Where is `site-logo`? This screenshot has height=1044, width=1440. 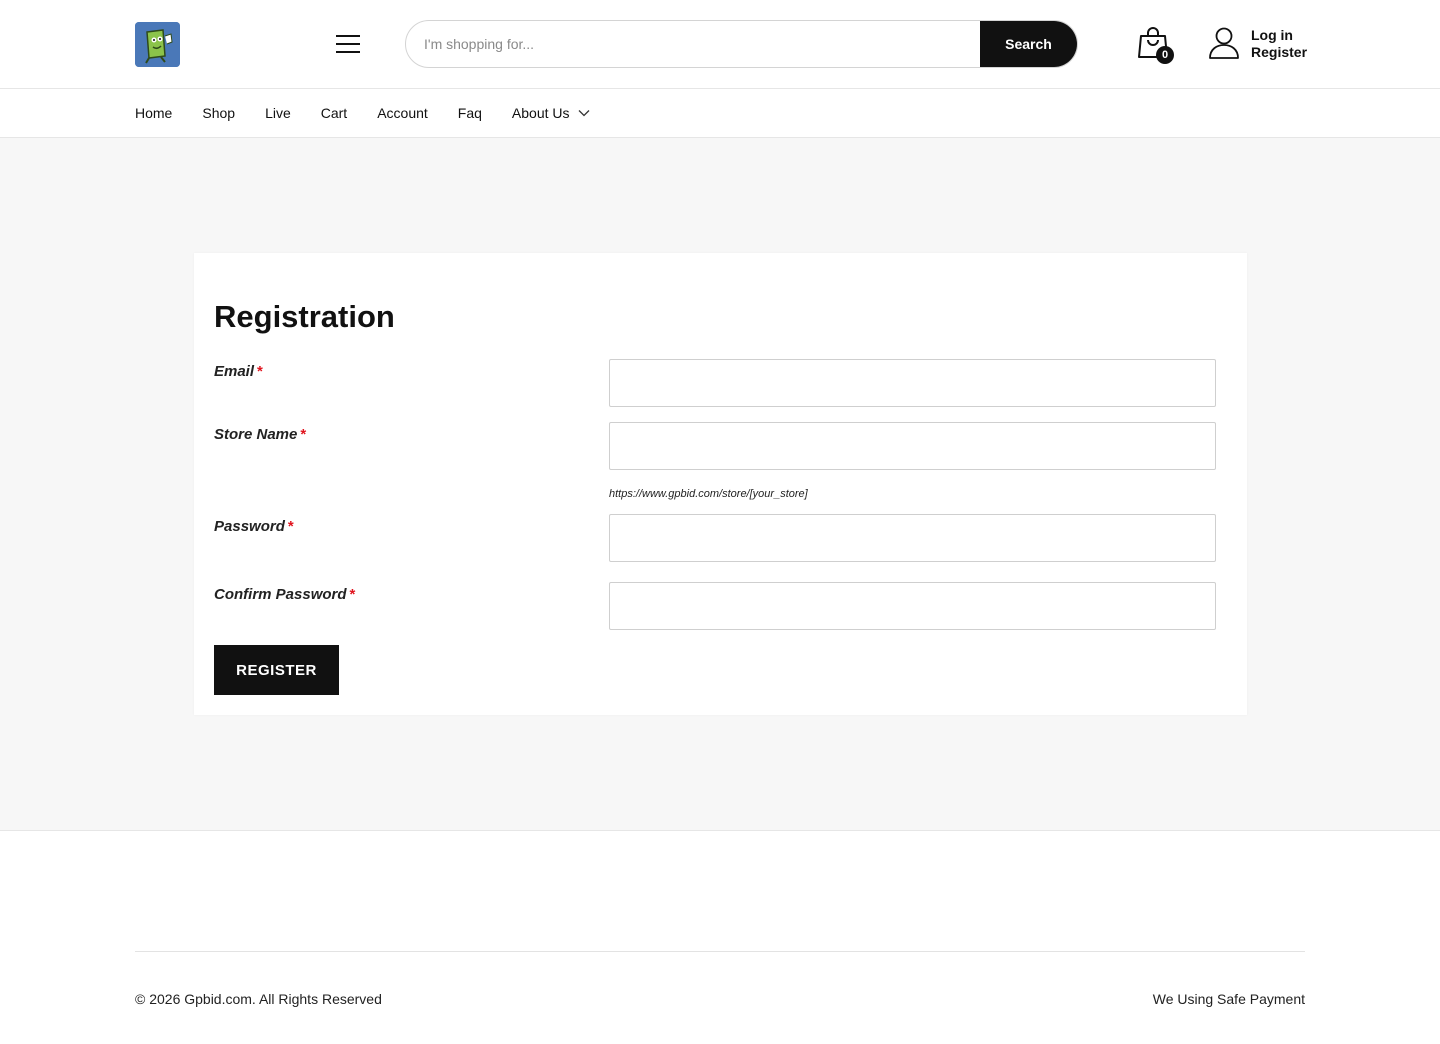 site-logo is located at coordinates (157, 44).